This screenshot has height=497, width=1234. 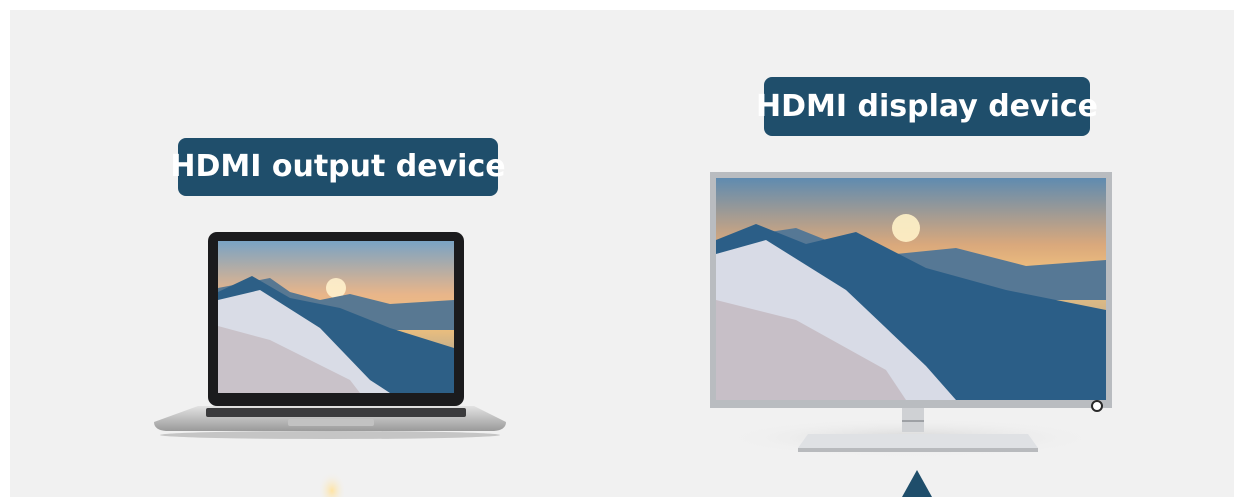 What do you see at coordinates (927, 106) in the screenshot?
I see `display-device-label: HDMI display device` at bounding box center [927, 106].